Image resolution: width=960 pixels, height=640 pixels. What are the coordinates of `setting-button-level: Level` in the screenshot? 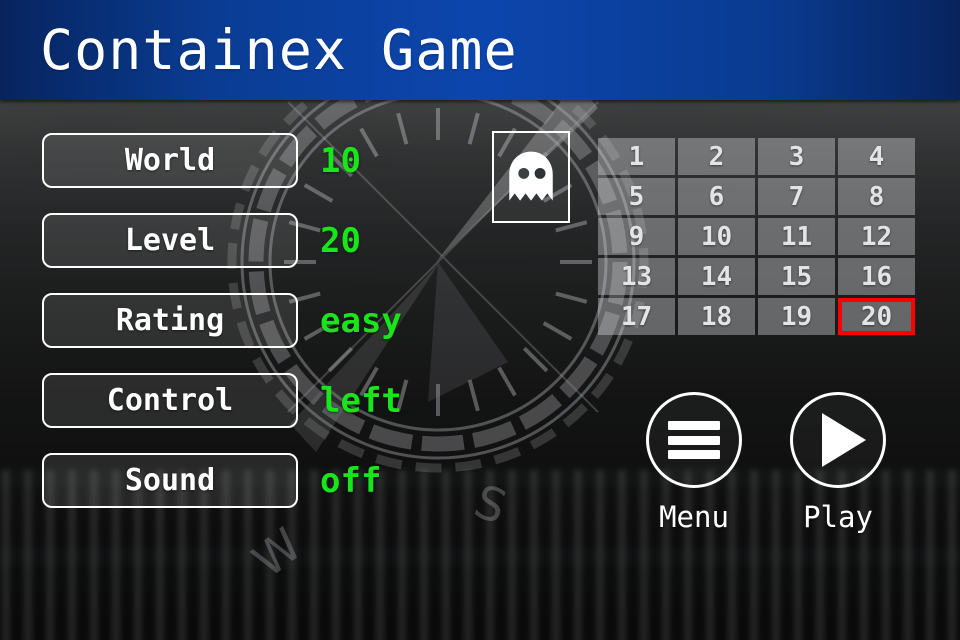 It's located at (170, 240).